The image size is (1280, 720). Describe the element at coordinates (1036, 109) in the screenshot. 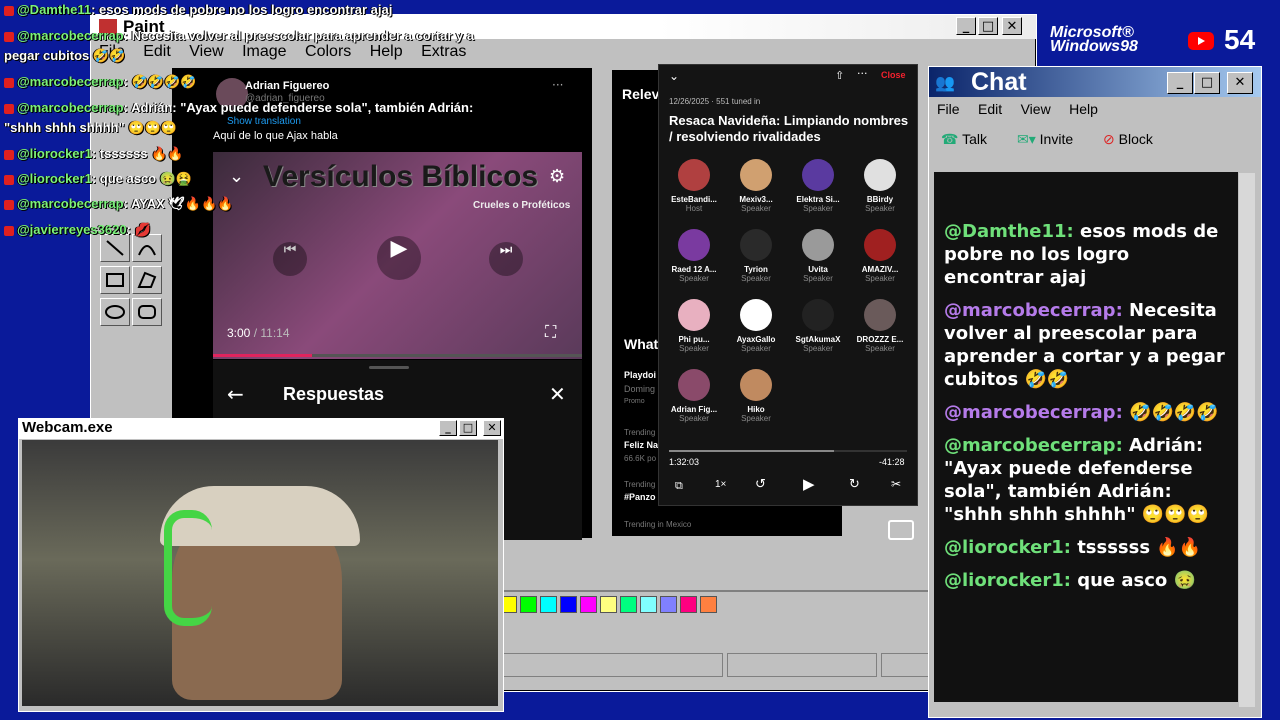

I see `chat-menu-view: View` at that location.